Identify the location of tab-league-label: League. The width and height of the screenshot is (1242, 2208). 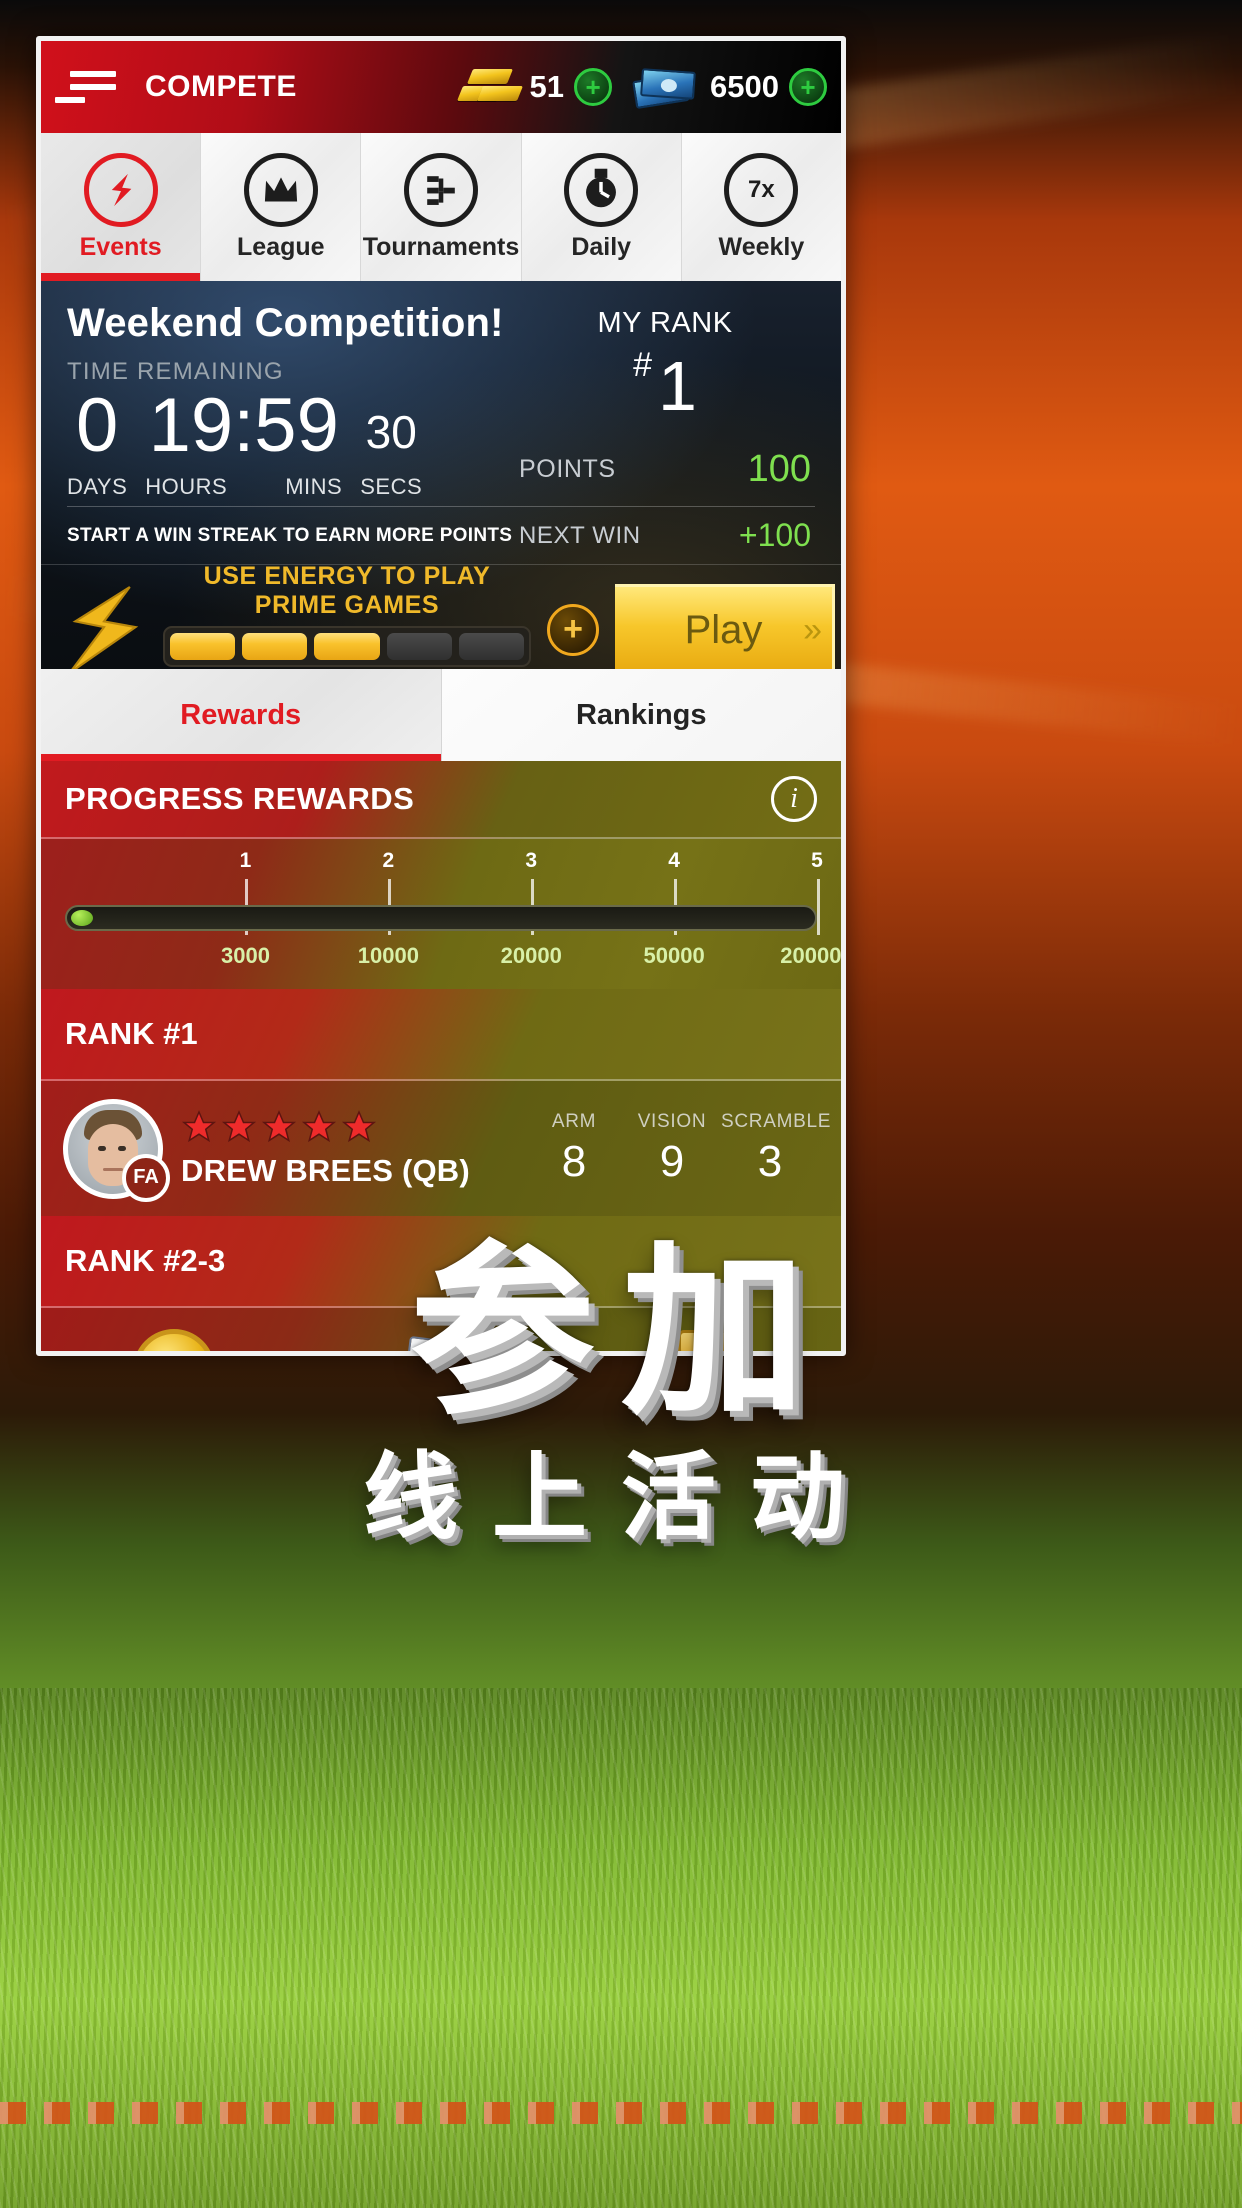
(281, 246).